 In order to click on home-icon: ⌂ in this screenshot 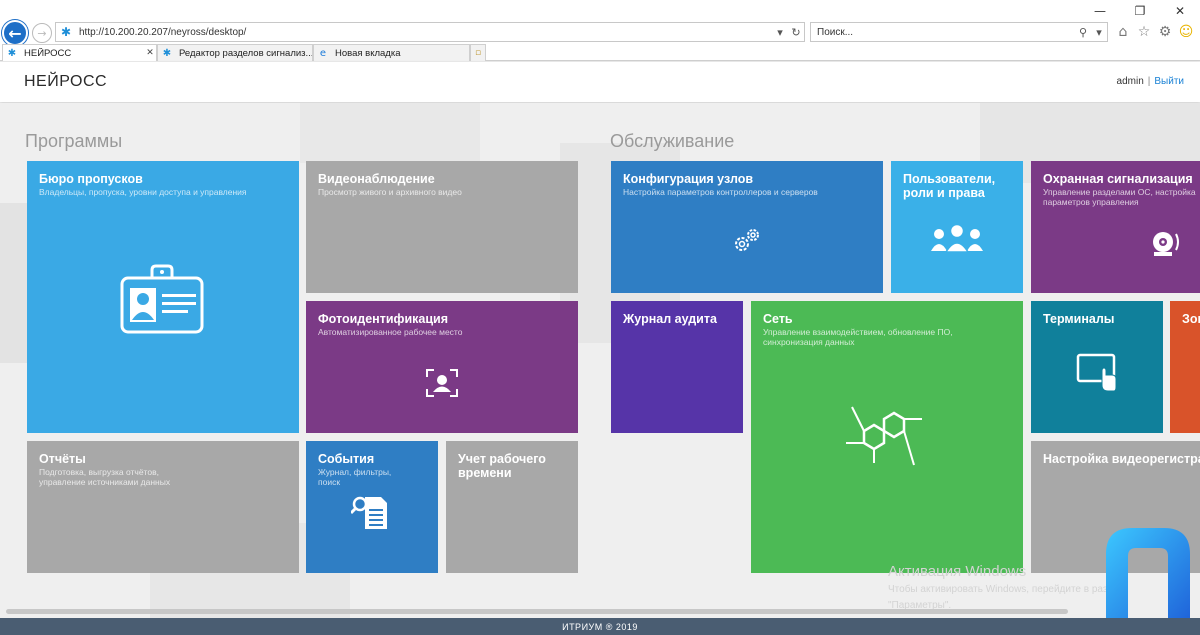, I will do `click(1123, 32)`.